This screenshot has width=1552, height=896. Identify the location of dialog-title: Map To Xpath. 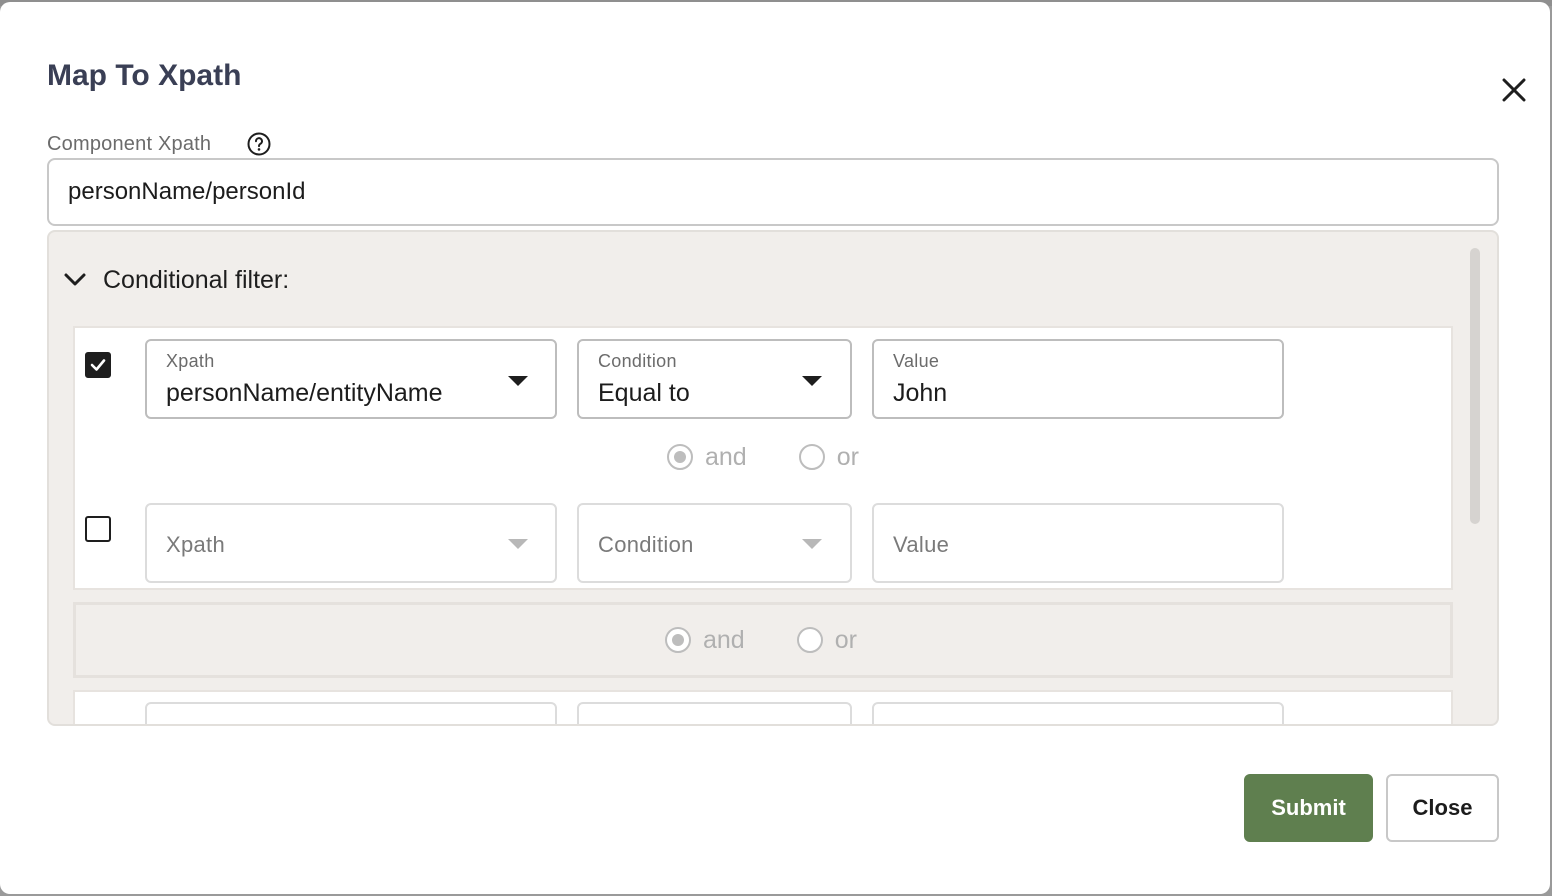
(144, 75).